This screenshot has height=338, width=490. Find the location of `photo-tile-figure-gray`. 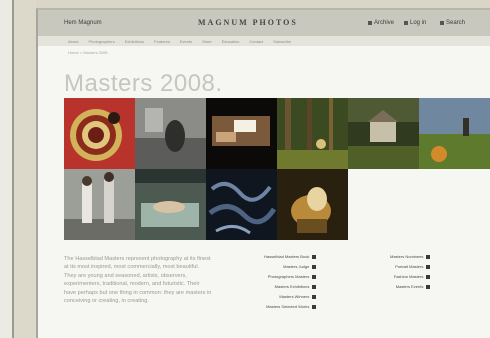

photo-tile-figure-gray is located at coordinates (170, 133).